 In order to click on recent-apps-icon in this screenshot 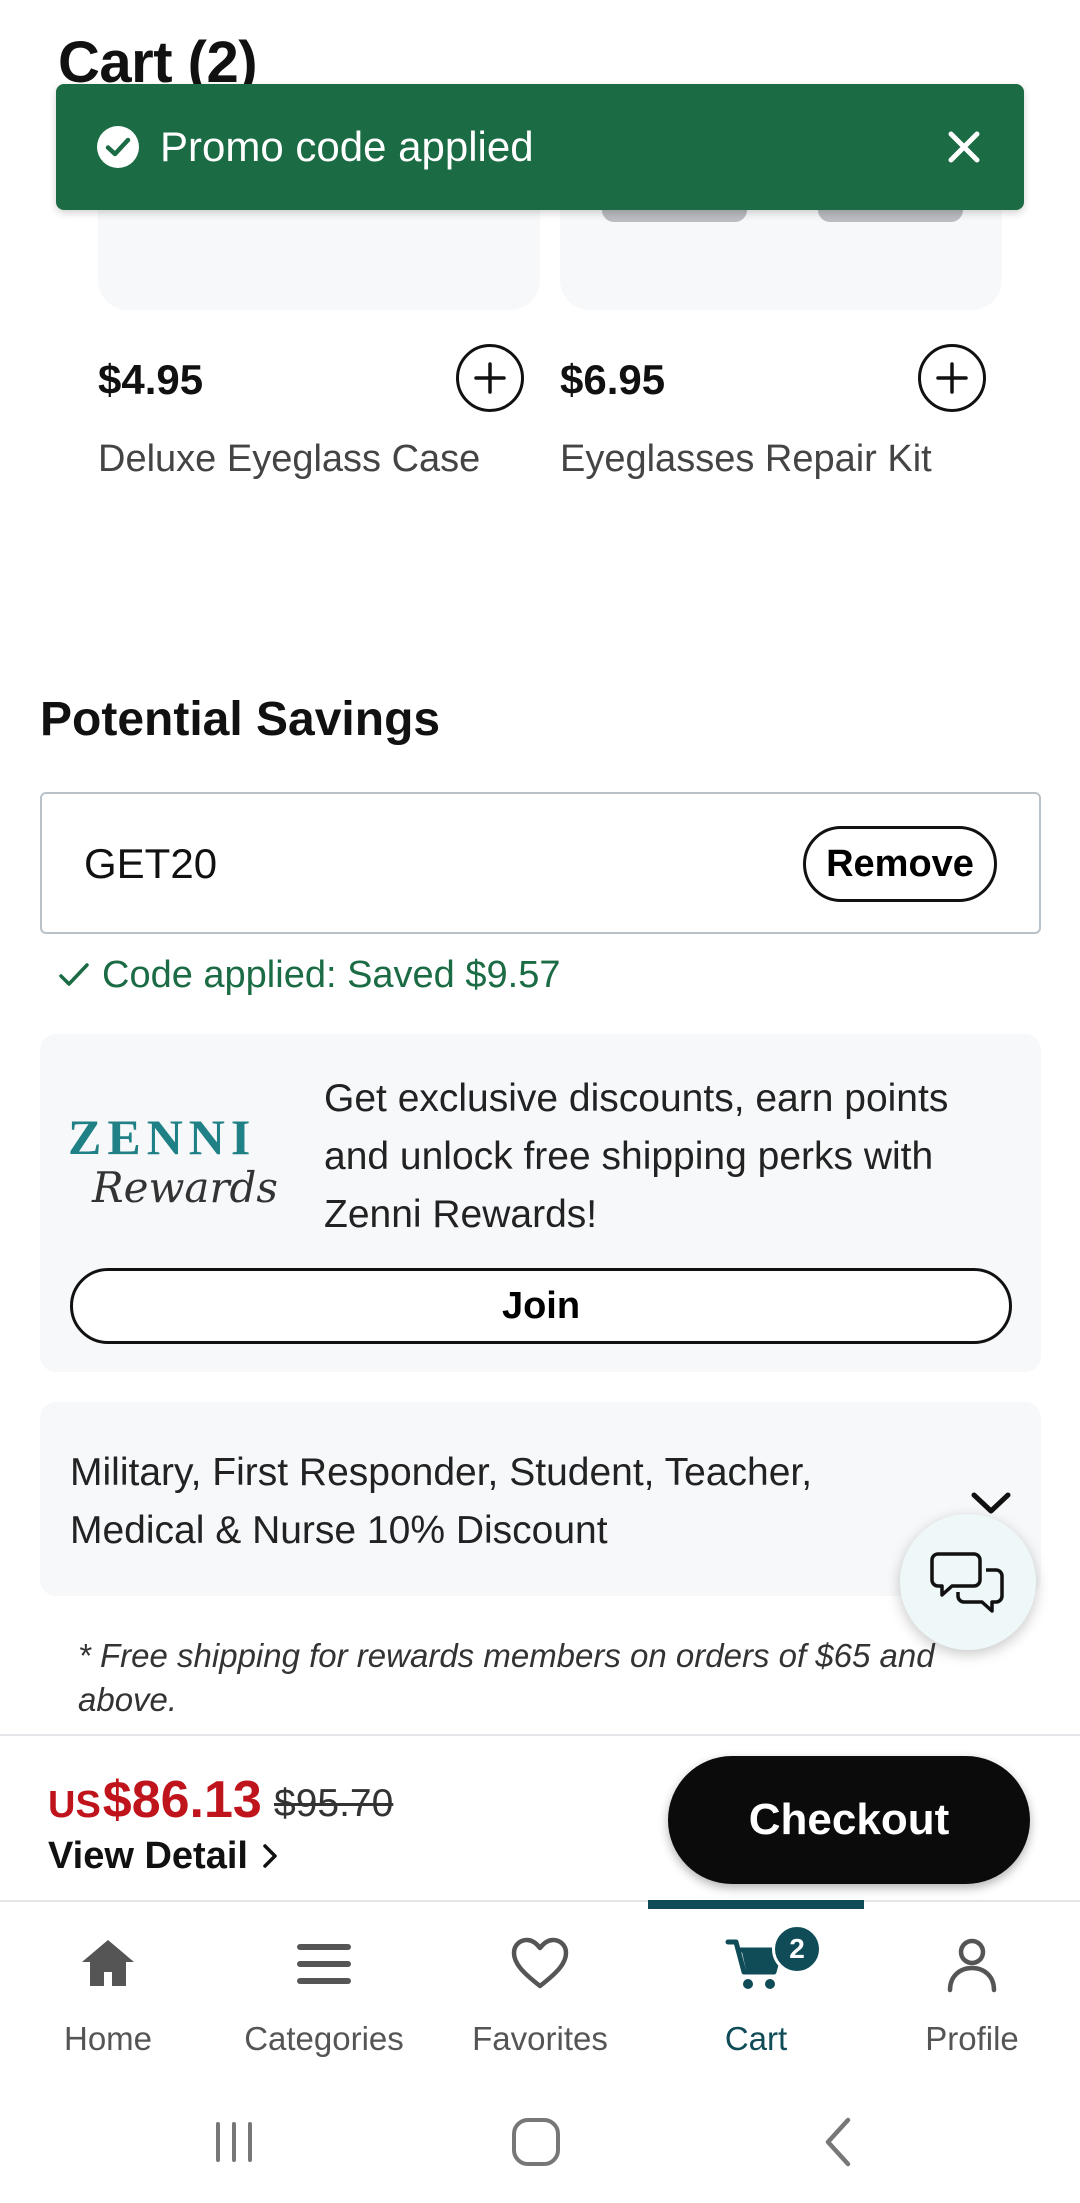, I will do `click(234, 2142)`.